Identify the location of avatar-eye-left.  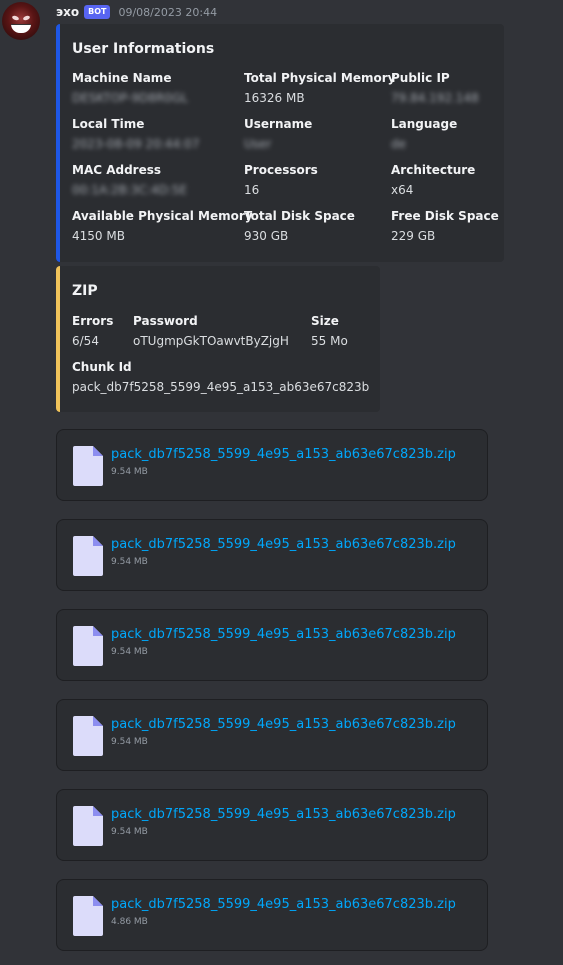
(15, 18).